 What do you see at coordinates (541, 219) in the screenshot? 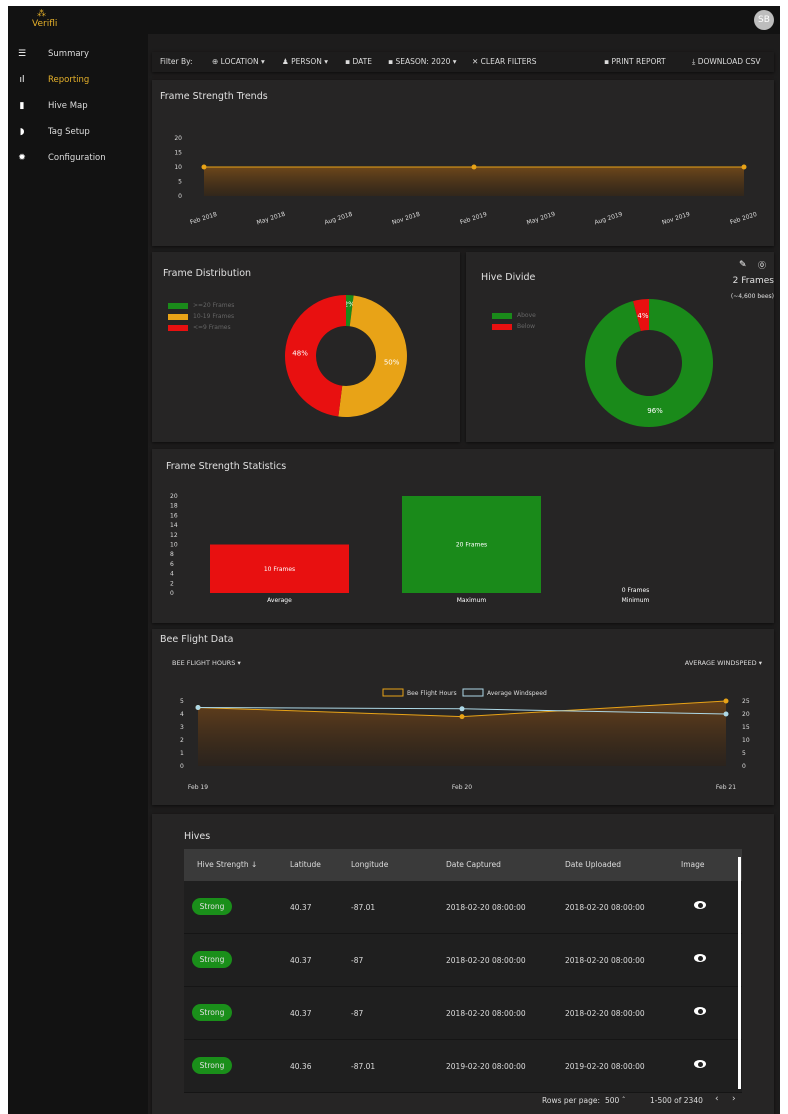
I see `x-tick-label: May 2019` at bounding box center [541, 219].